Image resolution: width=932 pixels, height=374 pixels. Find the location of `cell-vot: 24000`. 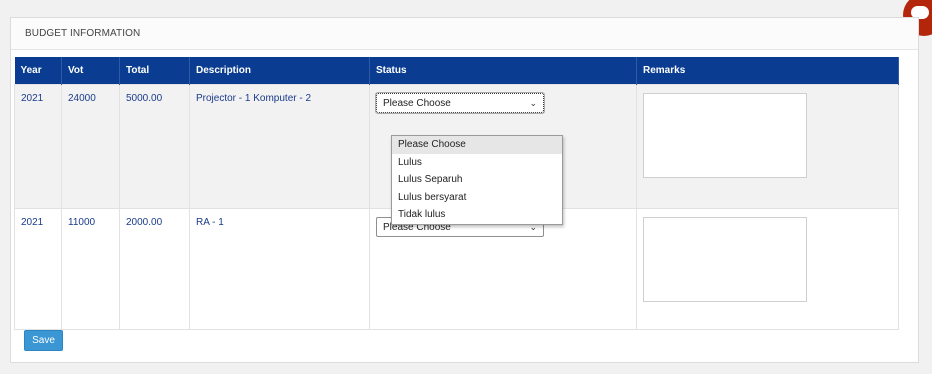

cell-vot: 24000 is located at coordinates (90, 146).